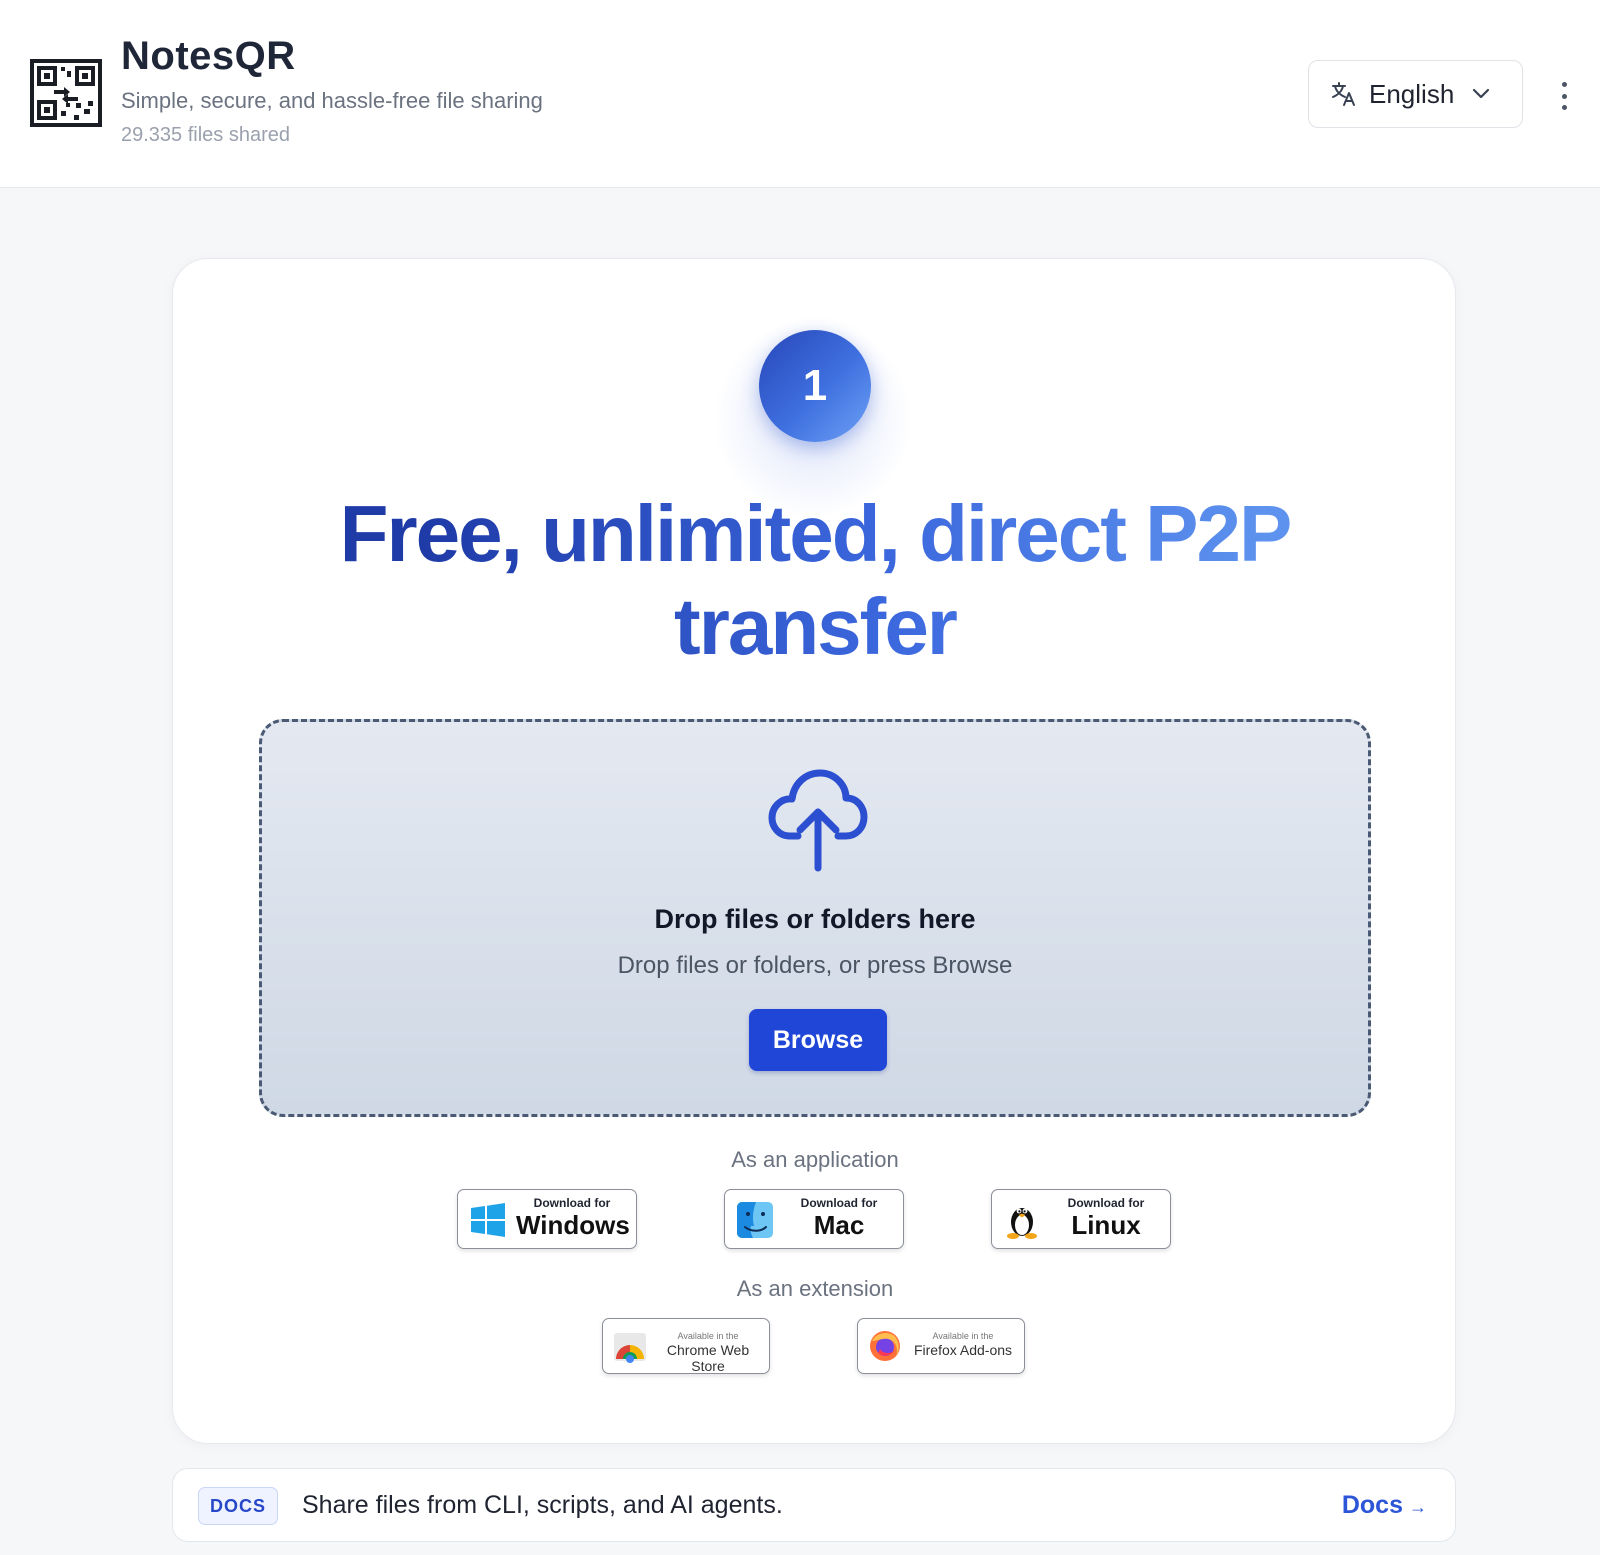 The height and width of the screenshot is (1555, 1600). Describe the element at coordinates (208, 56) in the screenshot. I see `app-title: NotesQR` at that location.